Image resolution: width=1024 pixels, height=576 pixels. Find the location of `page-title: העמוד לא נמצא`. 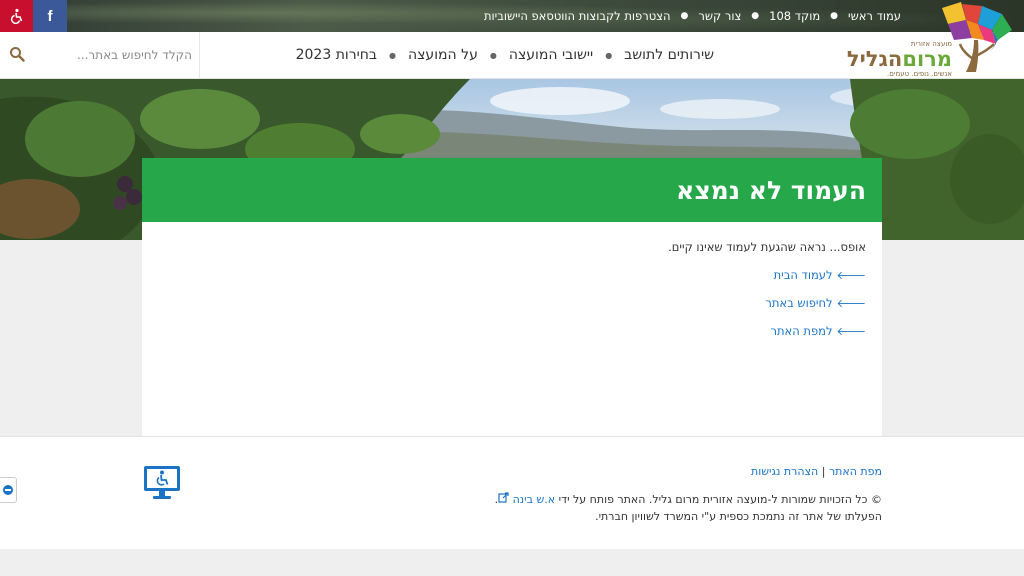

page-title: העמוד לא נמצא is located at coordinates (771, 190).